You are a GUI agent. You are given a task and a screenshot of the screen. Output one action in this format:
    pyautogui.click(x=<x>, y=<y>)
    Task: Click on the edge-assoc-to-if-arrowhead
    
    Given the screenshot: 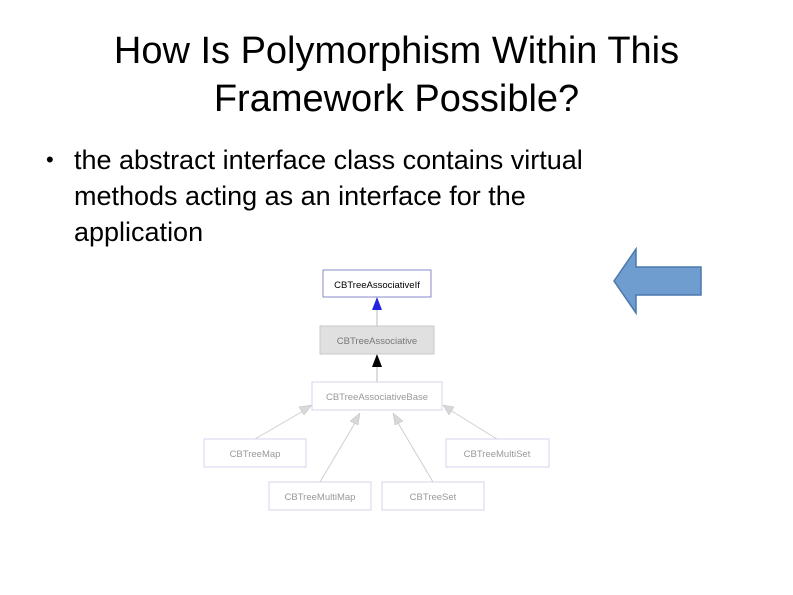 What is the action you would take?
    pyautogui.click(x=377, y=303)
    